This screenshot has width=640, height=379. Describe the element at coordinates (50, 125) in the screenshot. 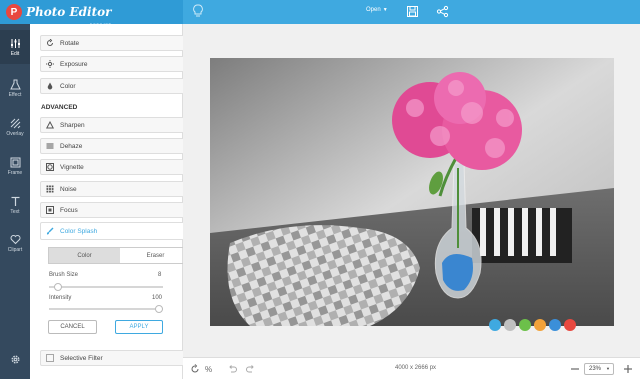

I see `triangle-icon` at that location.